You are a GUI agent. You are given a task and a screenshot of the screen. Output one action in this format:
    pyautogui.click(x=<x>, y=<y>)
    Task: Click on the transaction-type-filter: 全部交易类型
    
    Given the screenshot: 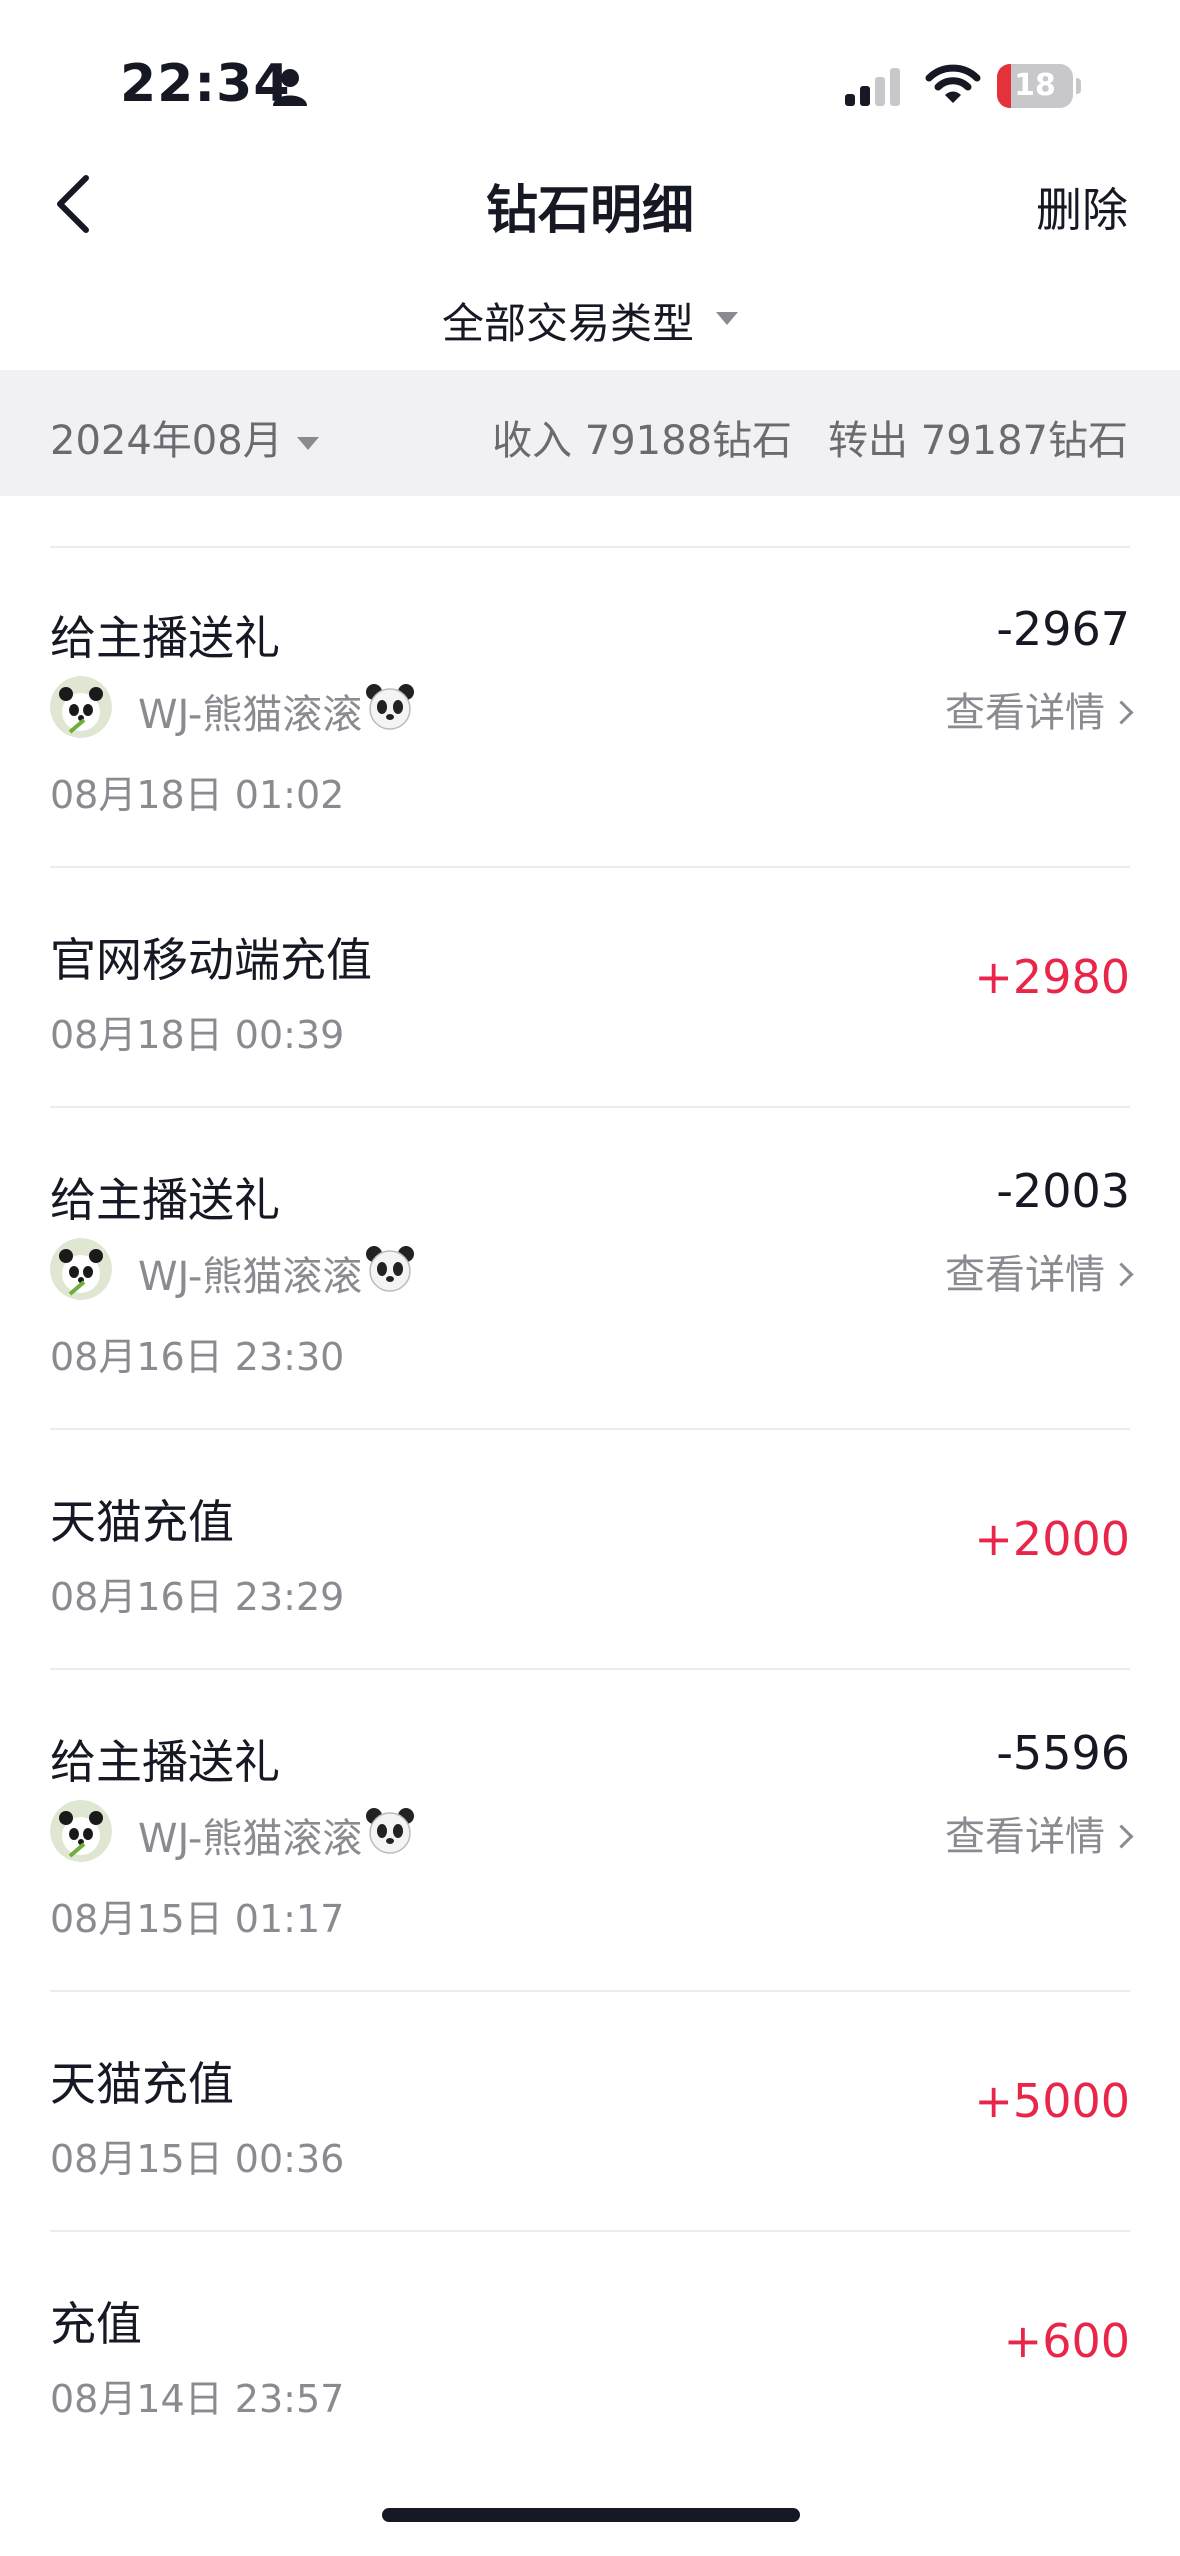 What is the action you would take?
    pyautogui.click(x=590, y=320)
    